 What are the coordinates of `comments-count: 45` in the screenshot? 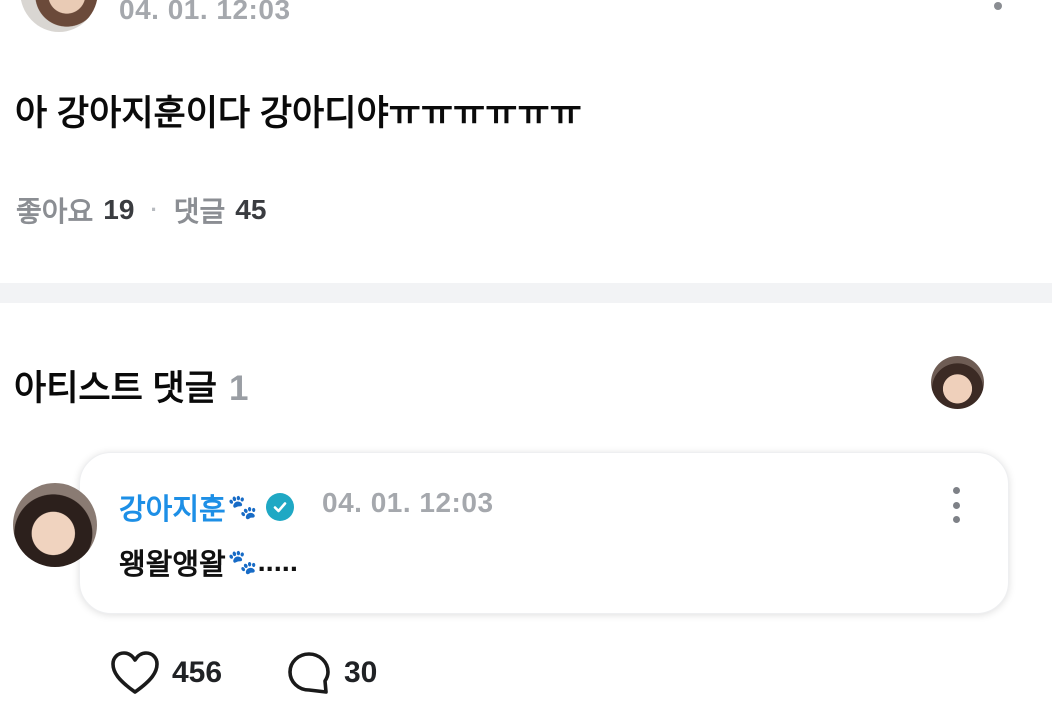 It's located at (250, 210).